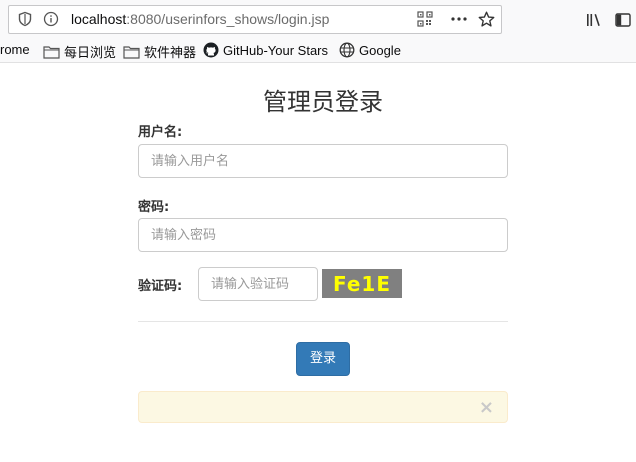 The width and height of the screenshot is (636, 462). What do you see at coordinates (51, 19) in the screenshot?
I see `info-icon` at bounding box center [51, 19].